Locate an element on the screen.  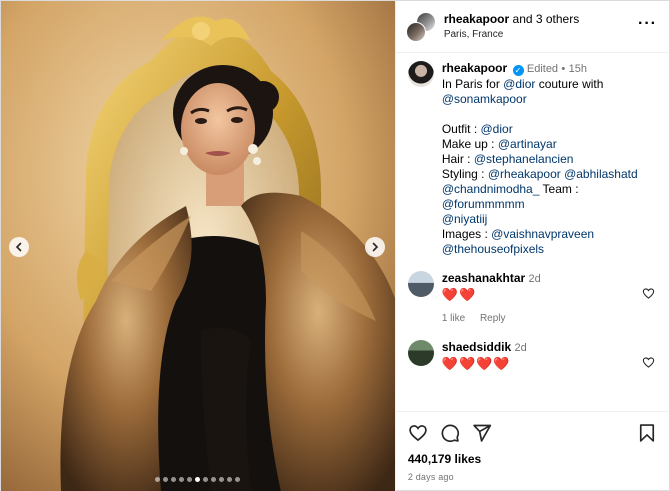
post-actions: 440,179 likes 2 days ago is located at coordinates (532, 451).